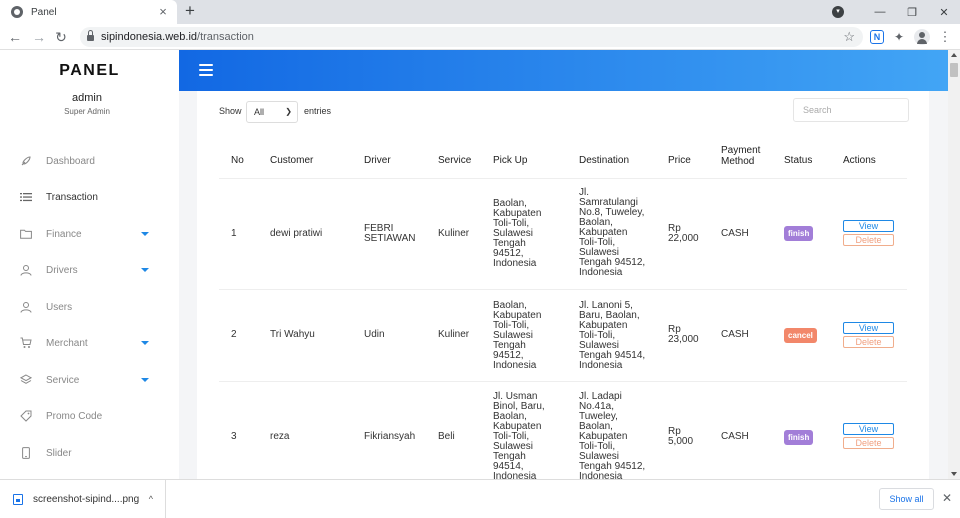 The image size is (960, 518). What do you see at coordinates (798, 160) in the screenshot?
I see `column-header-status: Status` at bounding box center [798, 160].